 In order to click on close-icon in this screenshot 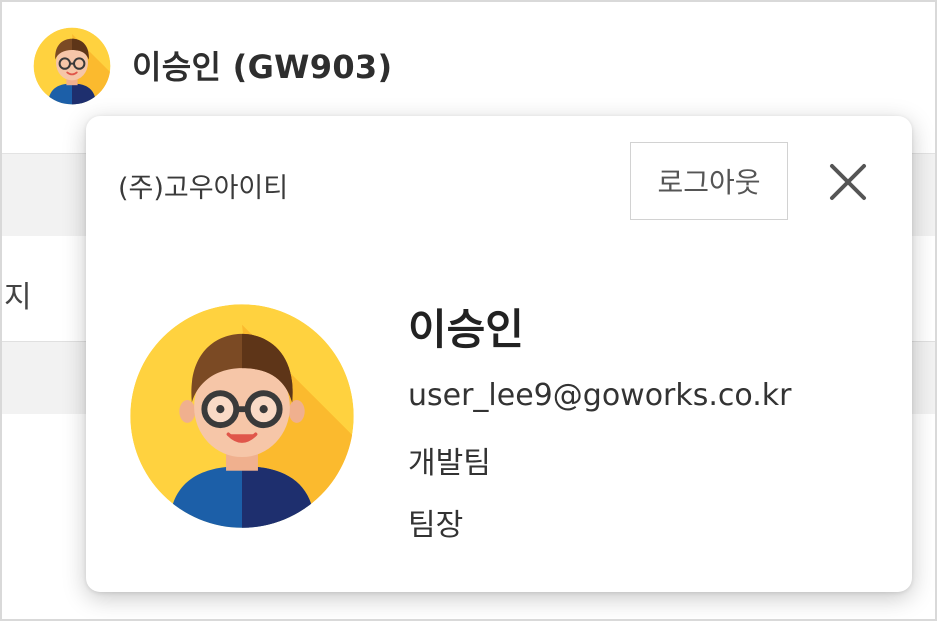, I will do `click(848, 182)`.